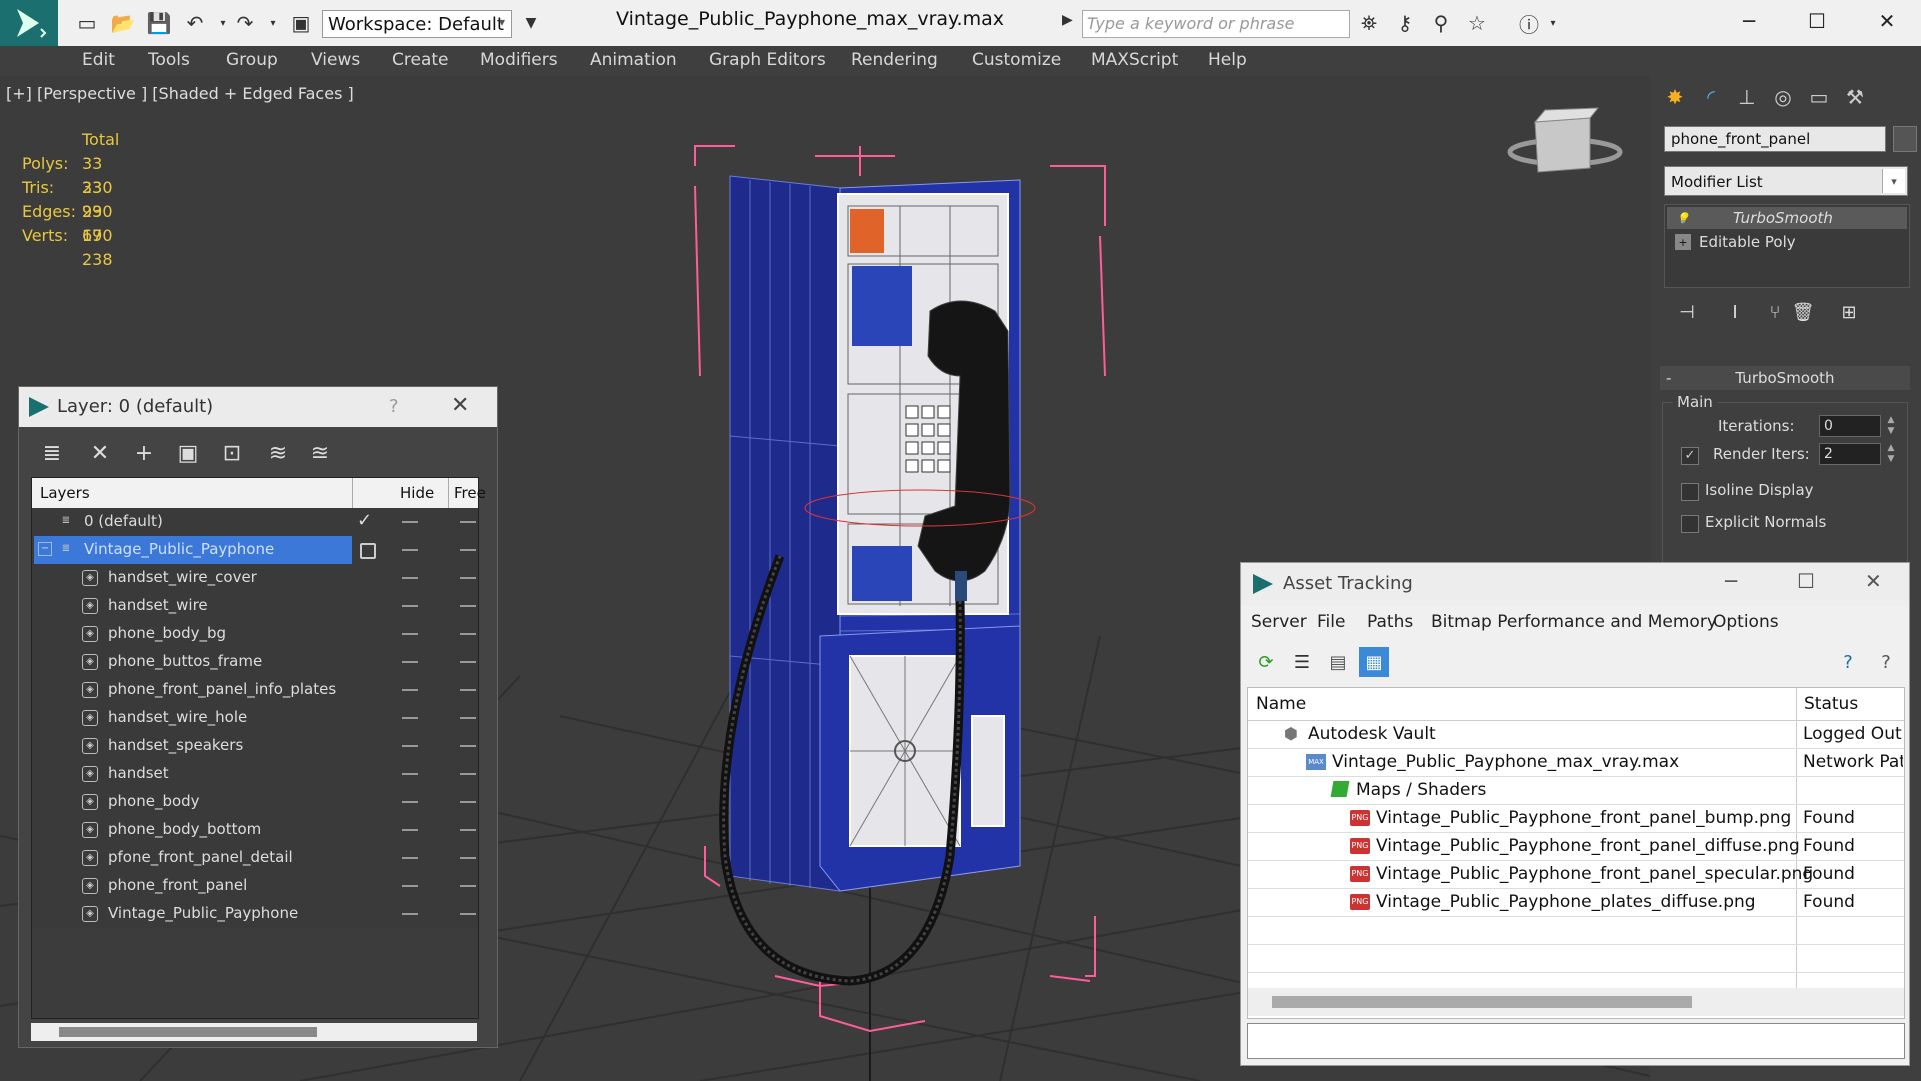 The image size is (1921, 1081). Describe the element at coordinates (519, 60) in the screenshot. I see `menu-modifiers: Modifiers` at that location.